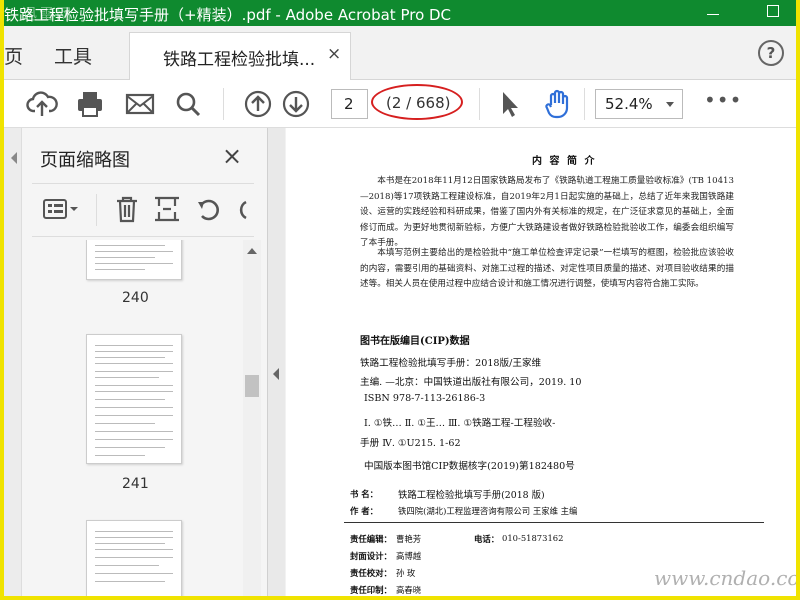 Image resolution: width=800 pixels, height=600 pixels. Describe the element at coordinates (371, 590) in the screenshot. I see `print-label: 责任印制：` at that location.